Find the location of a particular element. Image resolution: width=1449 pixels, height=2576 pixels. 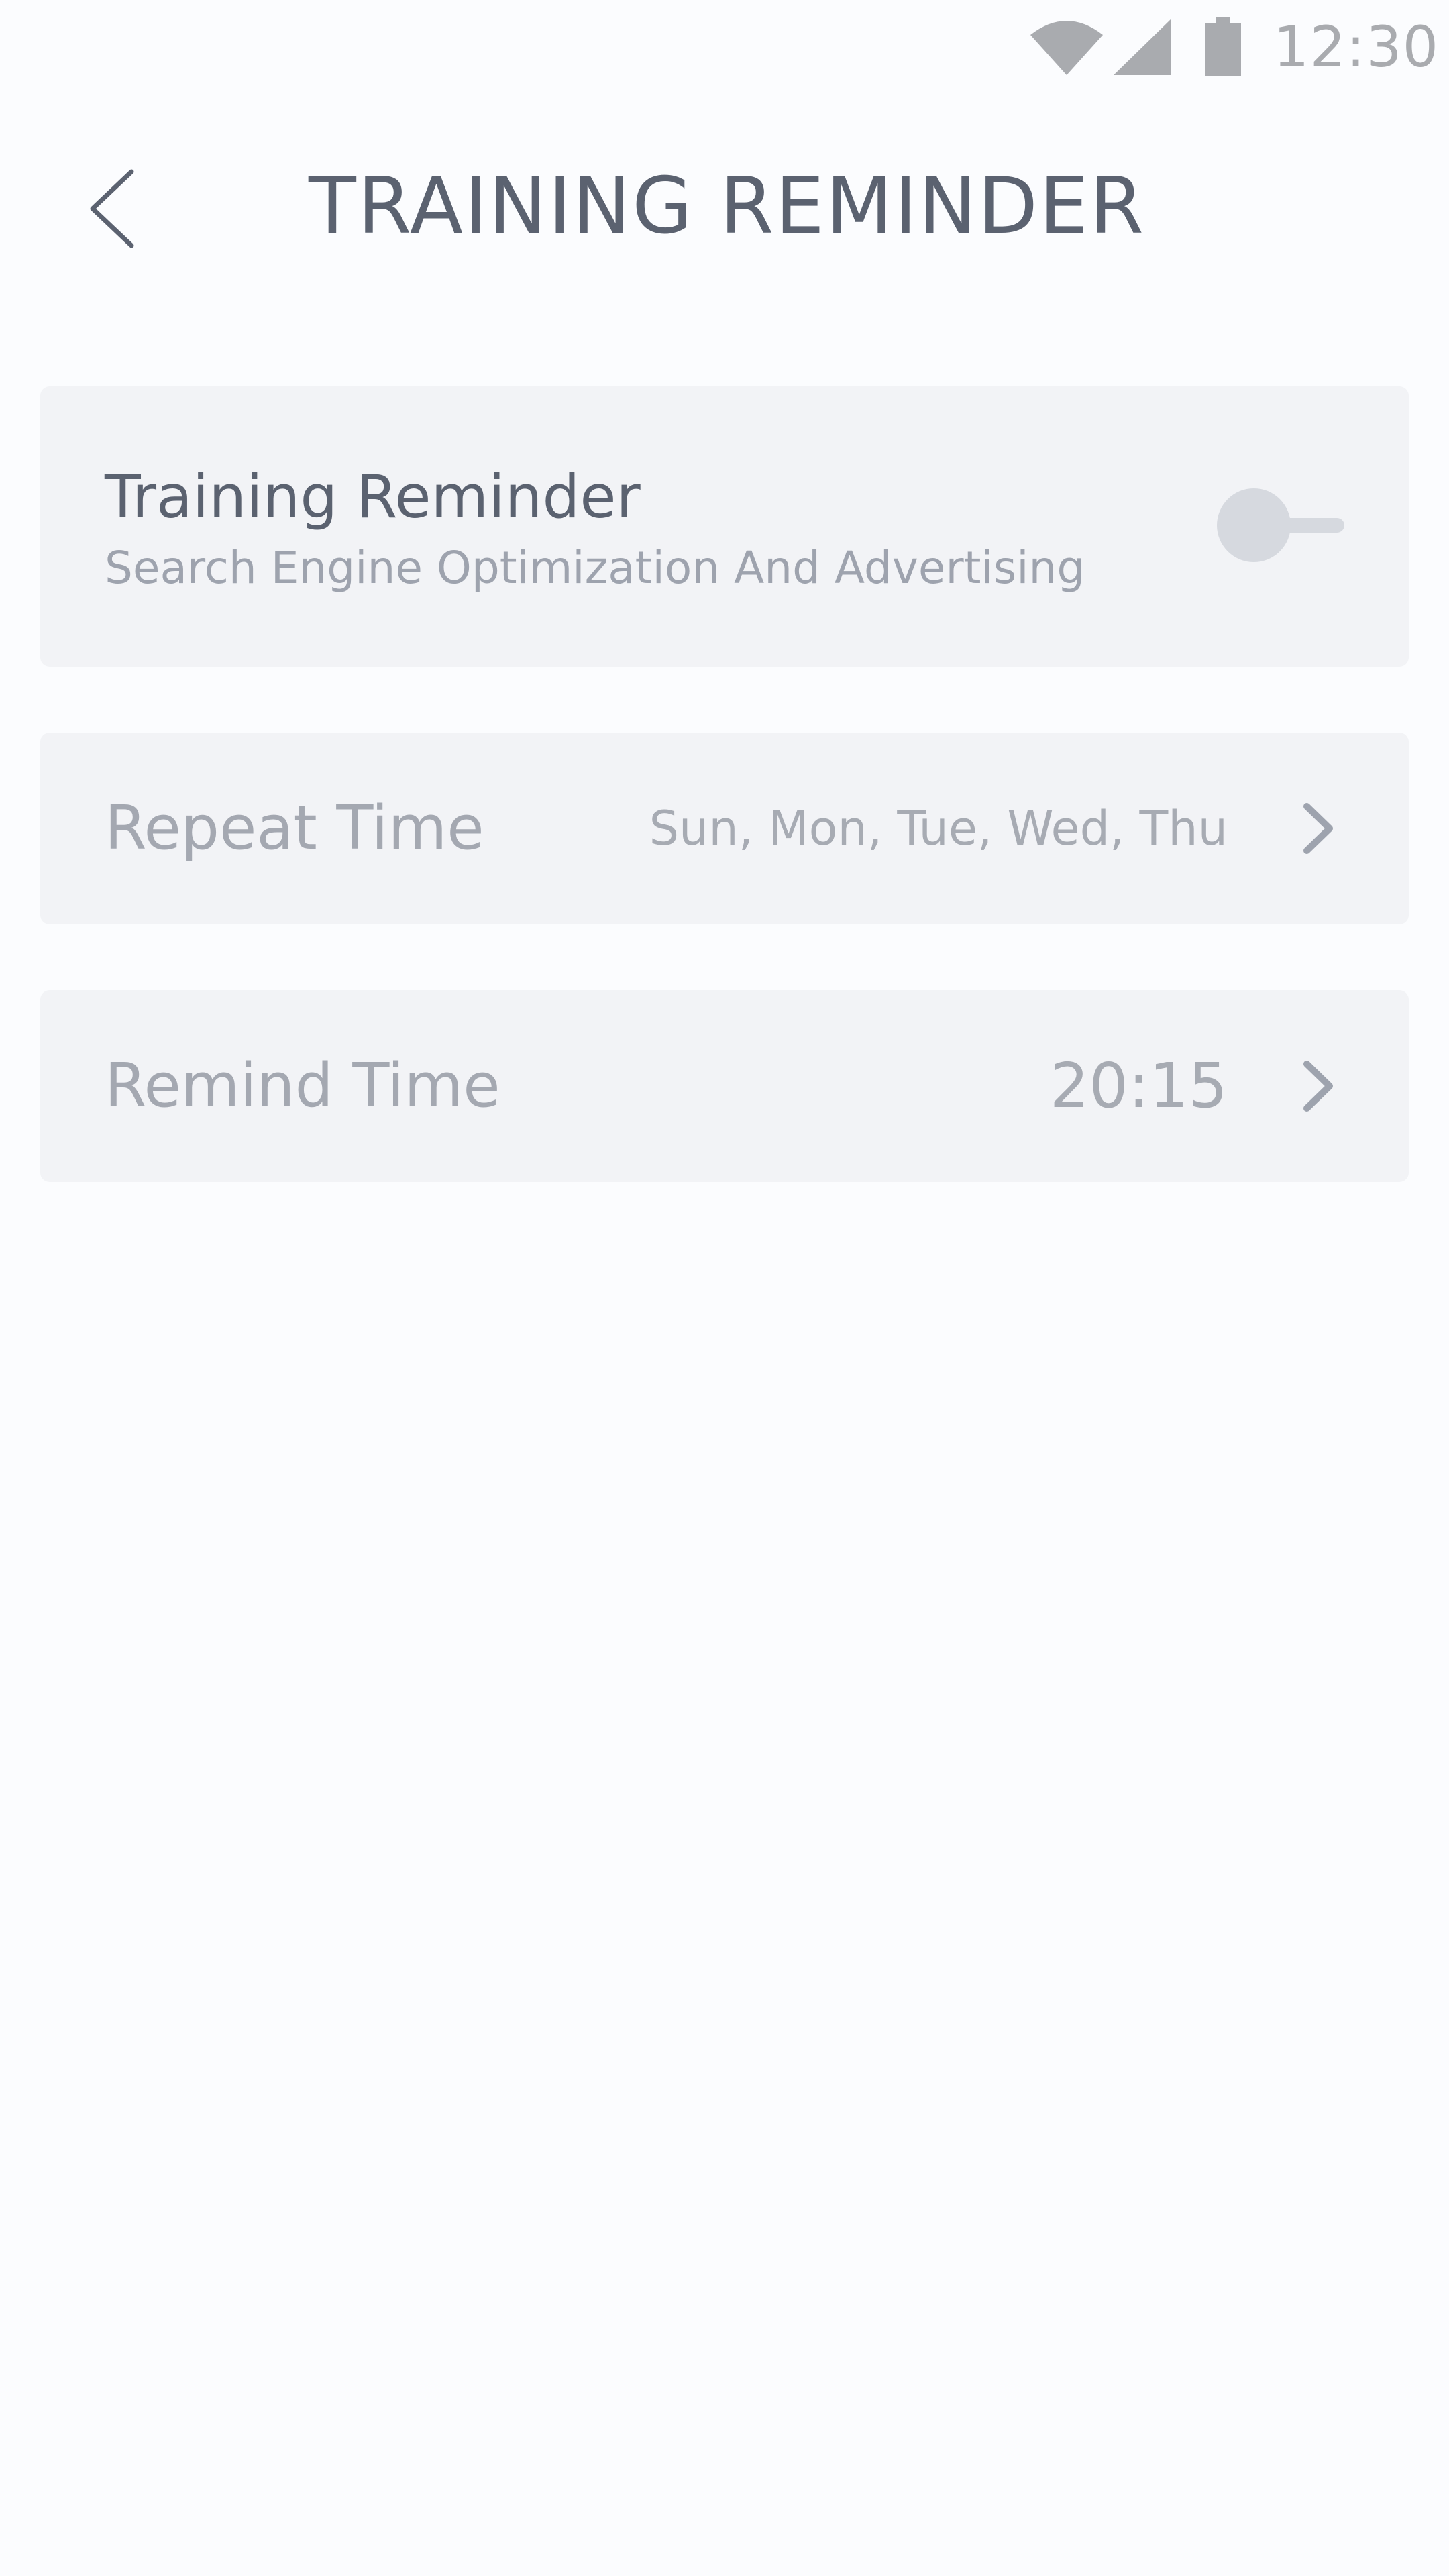

signal-icon is located at coordinates (1142, 47).